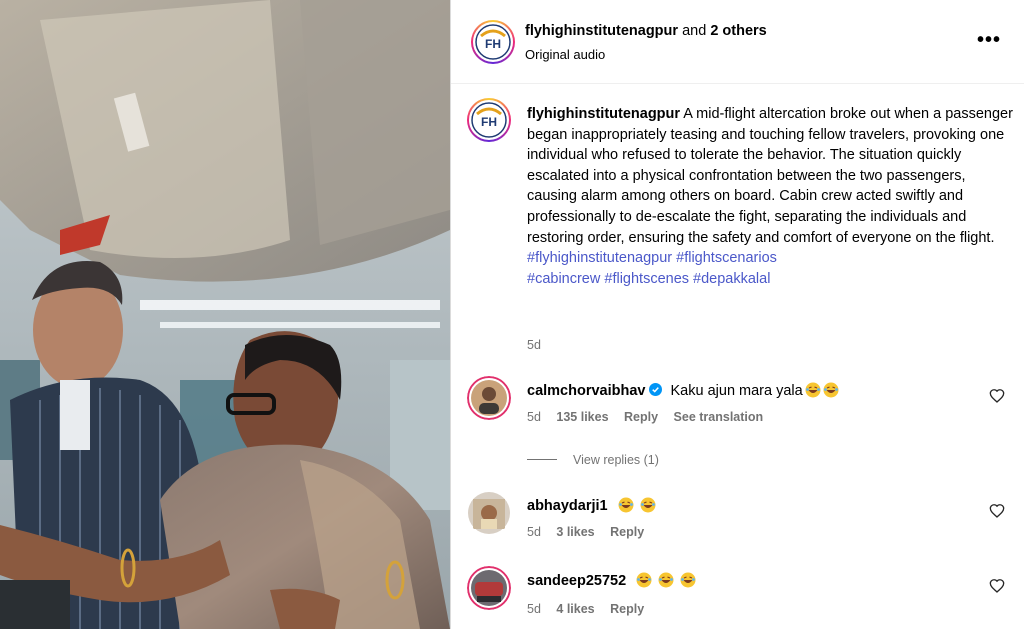  What do you see at coordinates (989, 40) in the screenshot?
I see `more-horizontal-icon: •••` at bounding box center [989, 40].